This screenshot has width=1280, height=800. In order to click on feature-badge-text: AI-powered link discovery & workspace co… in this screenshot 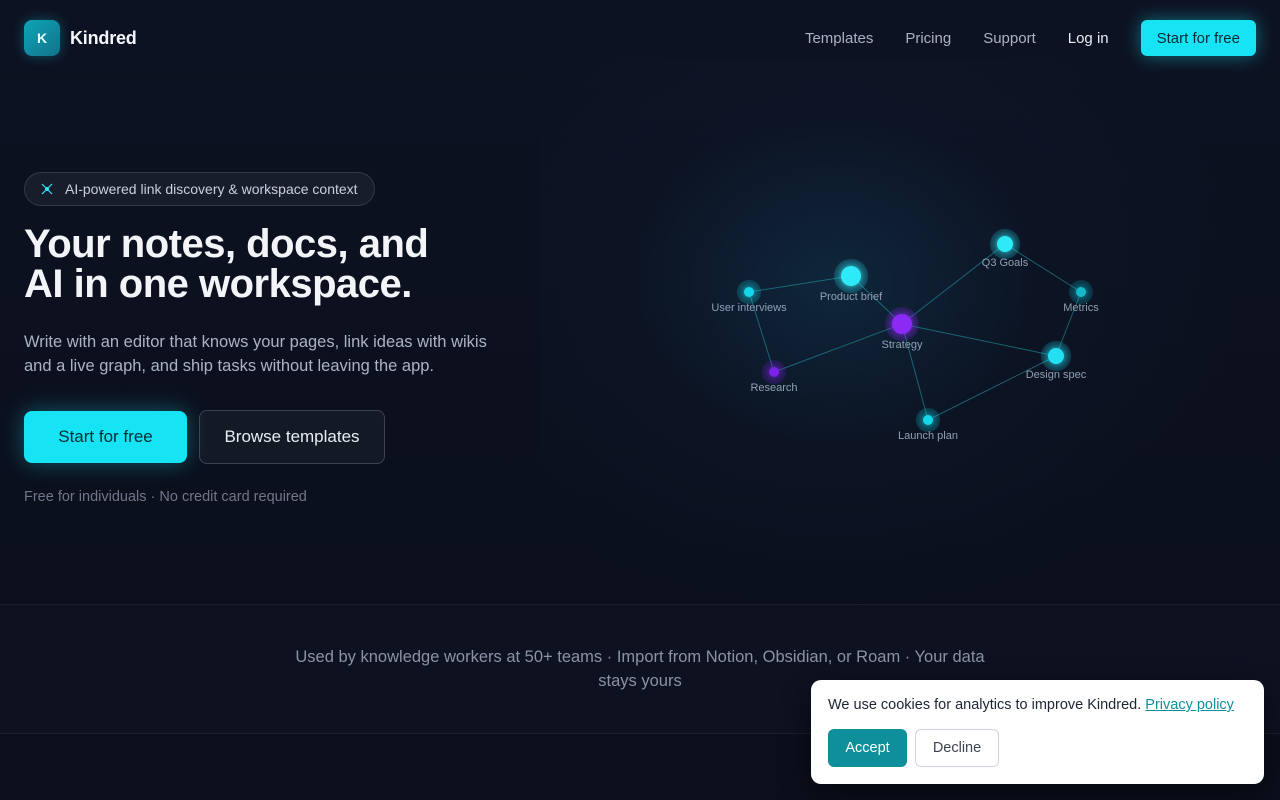, I will do `click(211, 189)`.